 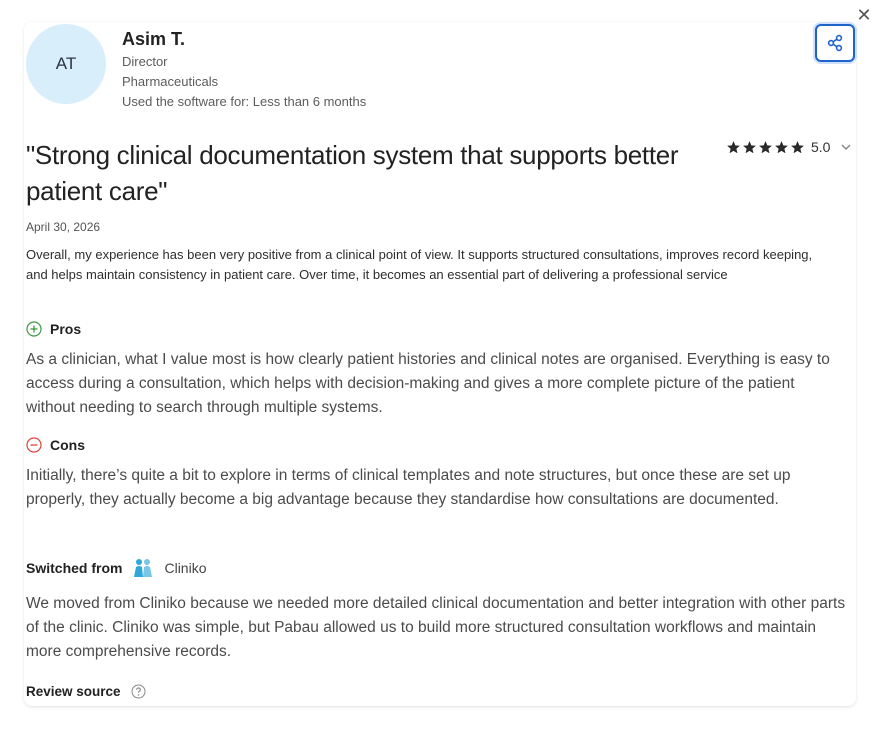 I want to click on close-icon: ✕, so click(x=864, y=15).